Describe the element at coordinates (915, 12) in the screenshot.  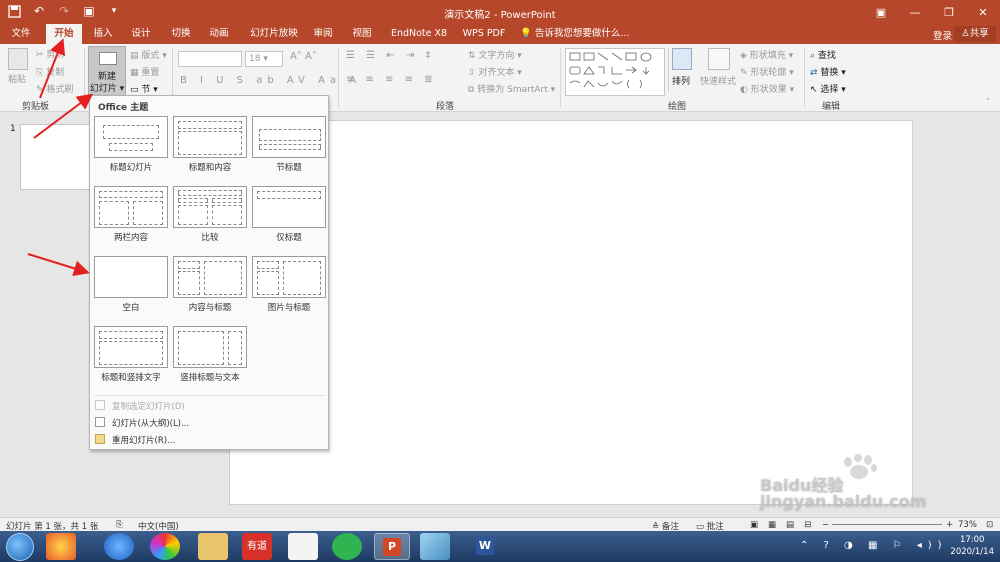
I see `minimize-button: —` at that location.